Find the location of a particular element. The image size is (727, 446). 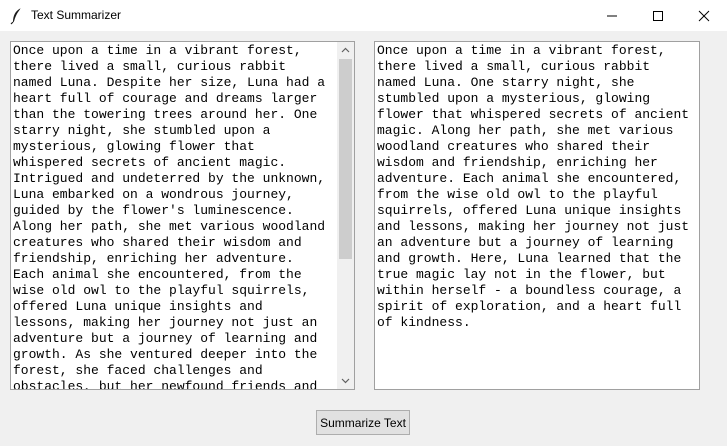

chevron-up-icon is located at coordinates (345, 50).